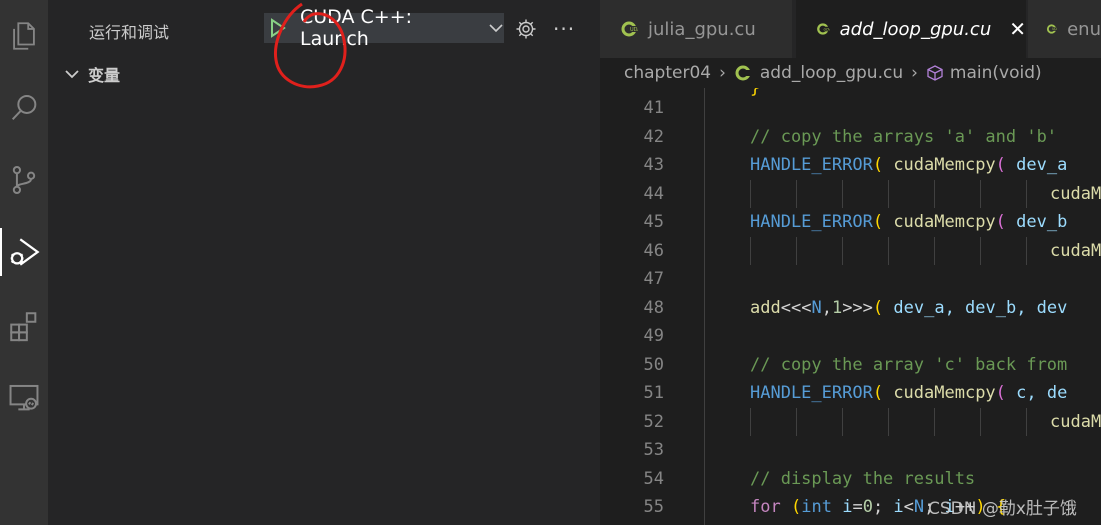 The image size is (1101, 525). I want to click on line-number: 50, so click(653, 364).